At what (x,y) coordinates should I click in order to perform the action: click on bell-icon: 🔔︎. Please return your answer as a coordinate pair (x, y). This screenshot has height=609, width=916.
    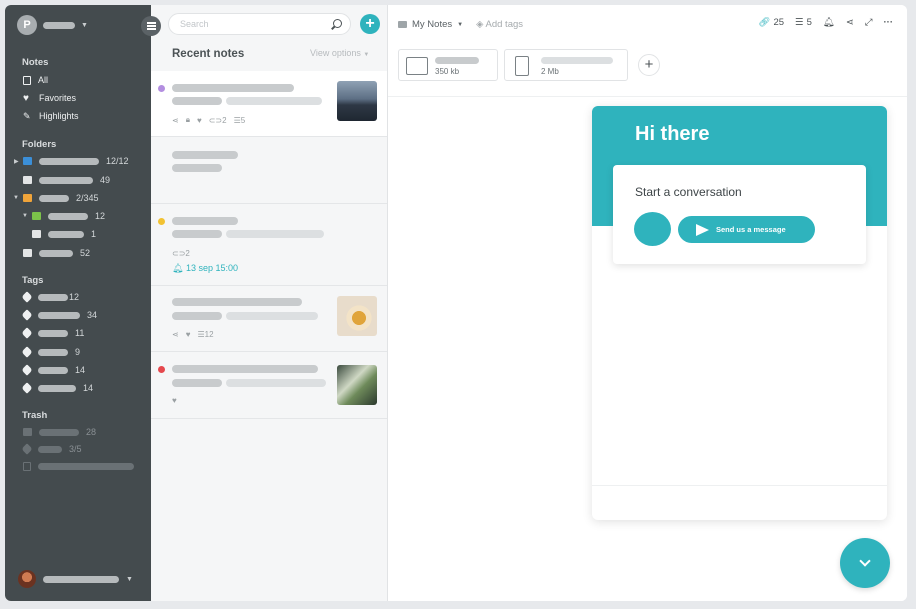
    Looking at the image, I should click on (829, 22).